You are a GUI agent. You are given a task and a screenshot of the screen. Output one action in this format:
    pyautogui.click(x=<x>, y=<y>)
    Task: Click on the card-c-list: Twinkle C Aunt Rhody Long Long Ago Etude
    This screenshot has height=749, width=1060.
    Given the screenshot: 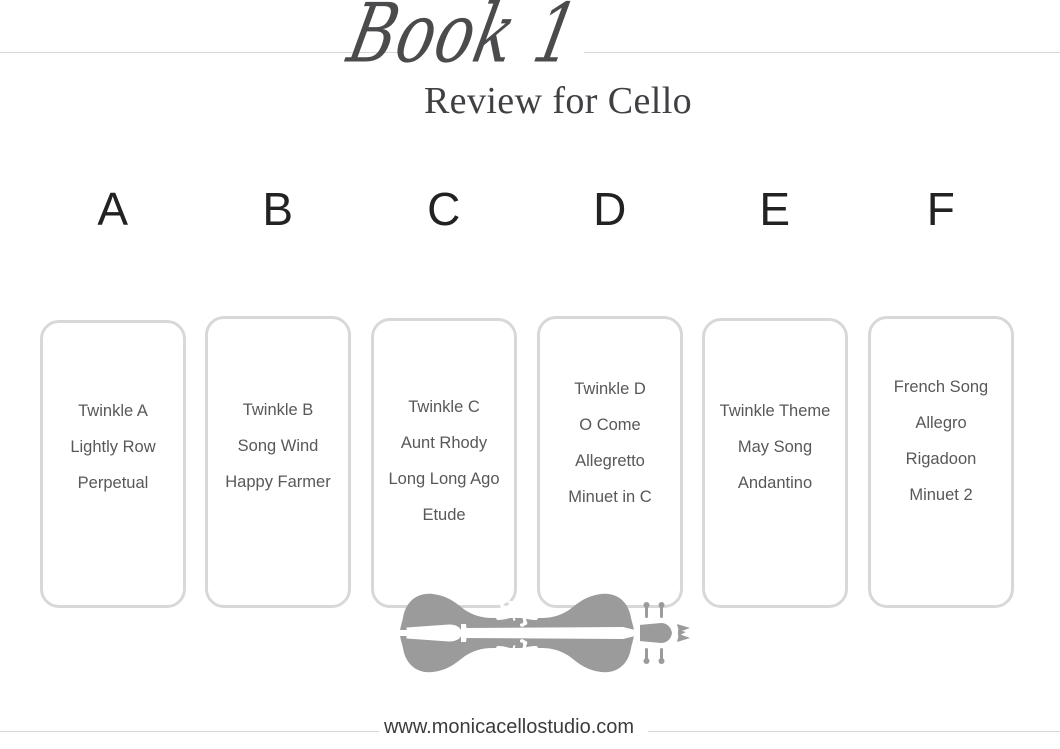 What is the action you would take?
    pyautogui.click(x=444, y=461)
    